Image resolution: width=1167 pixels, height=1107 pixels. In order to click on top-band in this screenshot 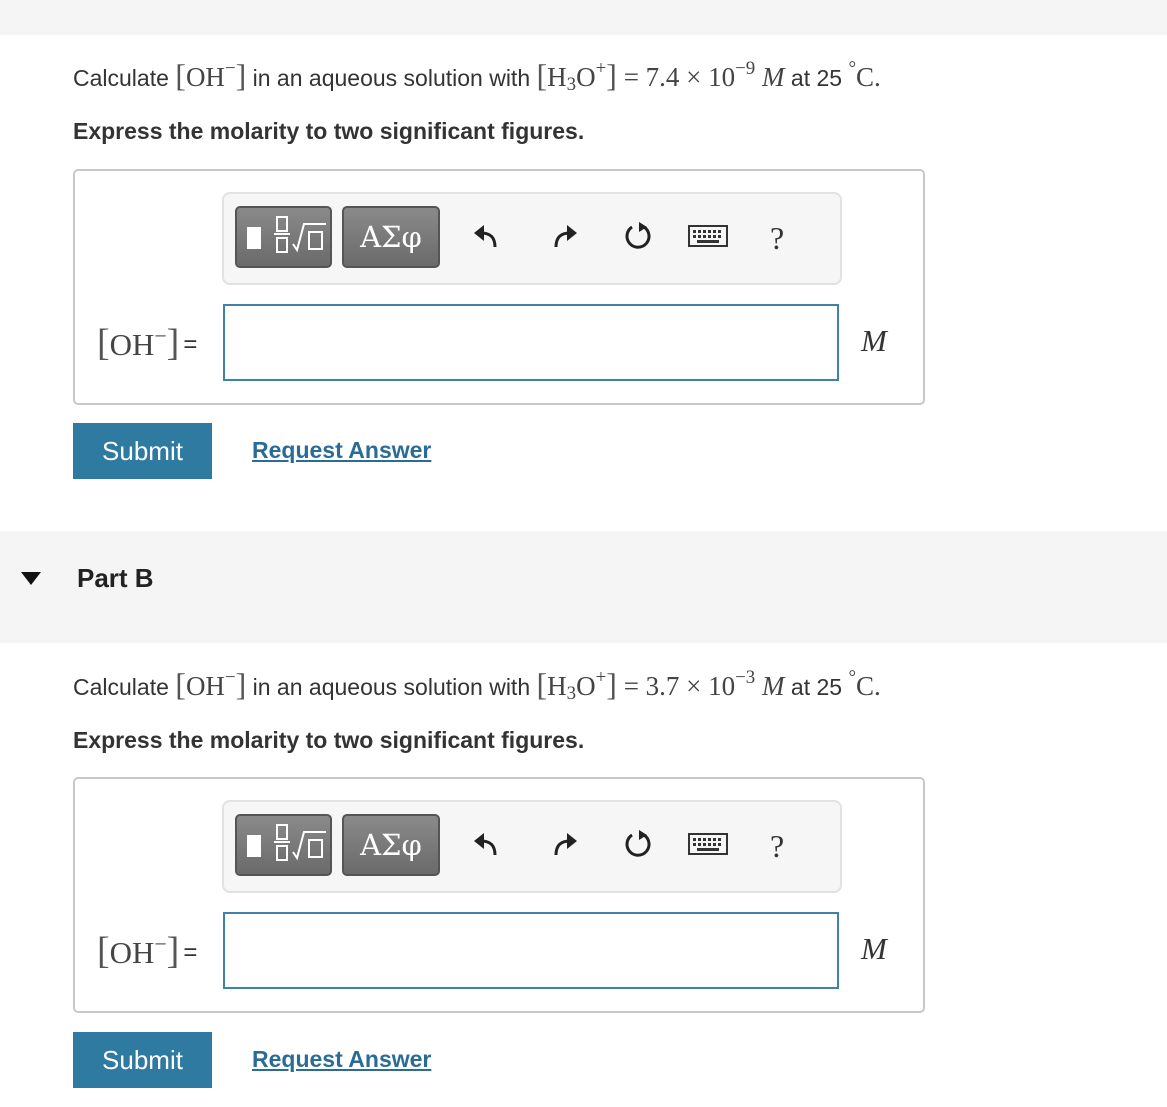, I will do `click(583, 17)`.